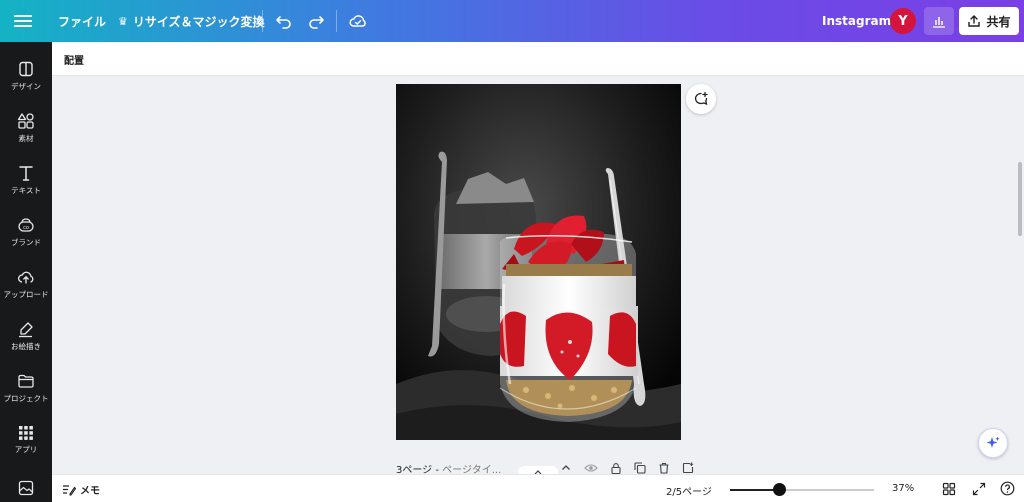 The width and height of the screenshot is (1024, 502). I want to click on sidebar-item-label: プロジェクト, so click(26, 398).